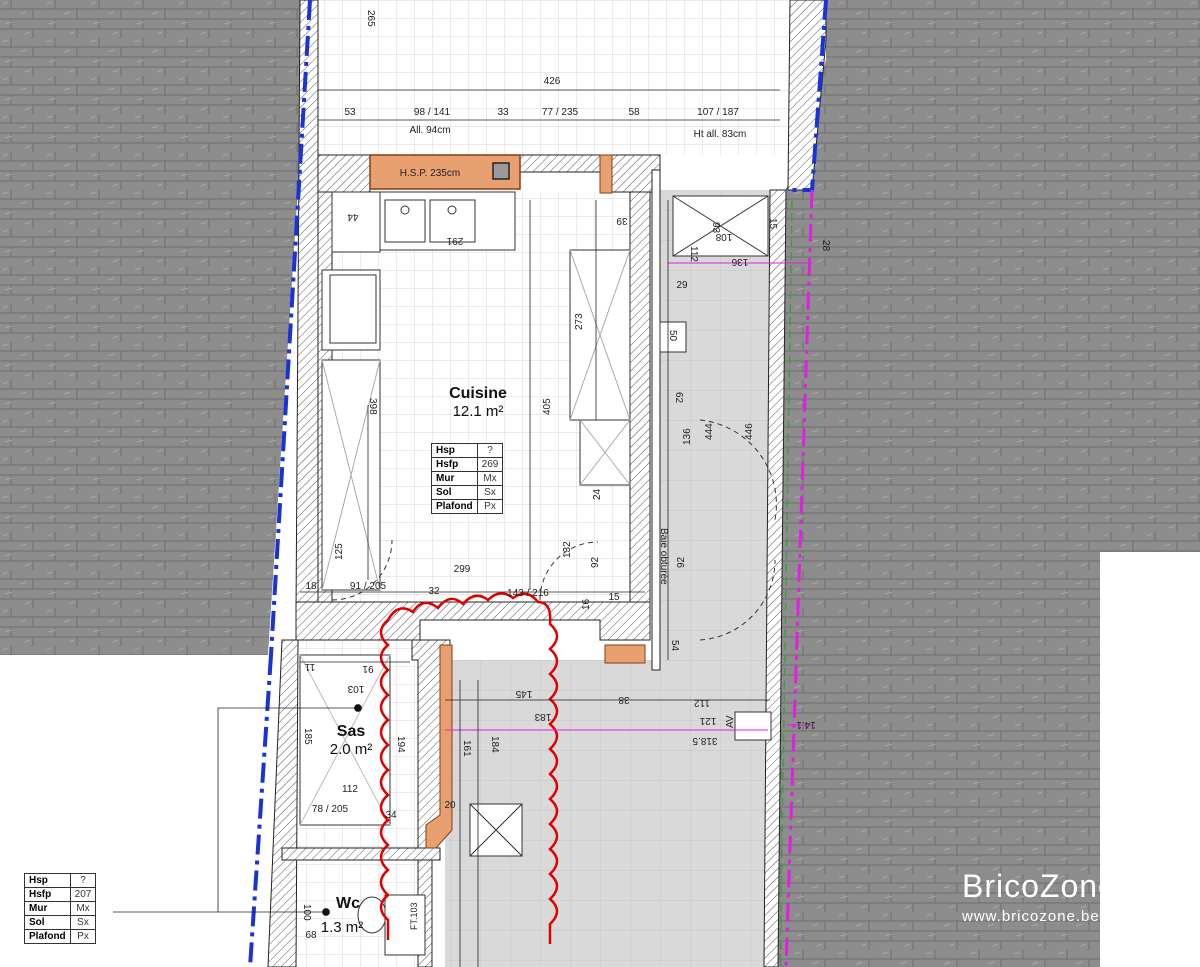 This screenshot has width=1200, height=967. Describe the element at coordinates (47, 894) in the screenshot. I see `wc-table-key: Hsfp` at that location.